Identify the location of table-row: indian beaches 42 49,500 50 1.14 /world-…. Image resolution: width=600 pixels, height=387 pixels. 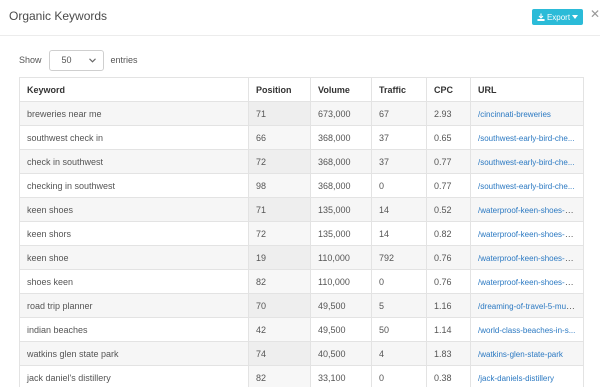
(301, 329).